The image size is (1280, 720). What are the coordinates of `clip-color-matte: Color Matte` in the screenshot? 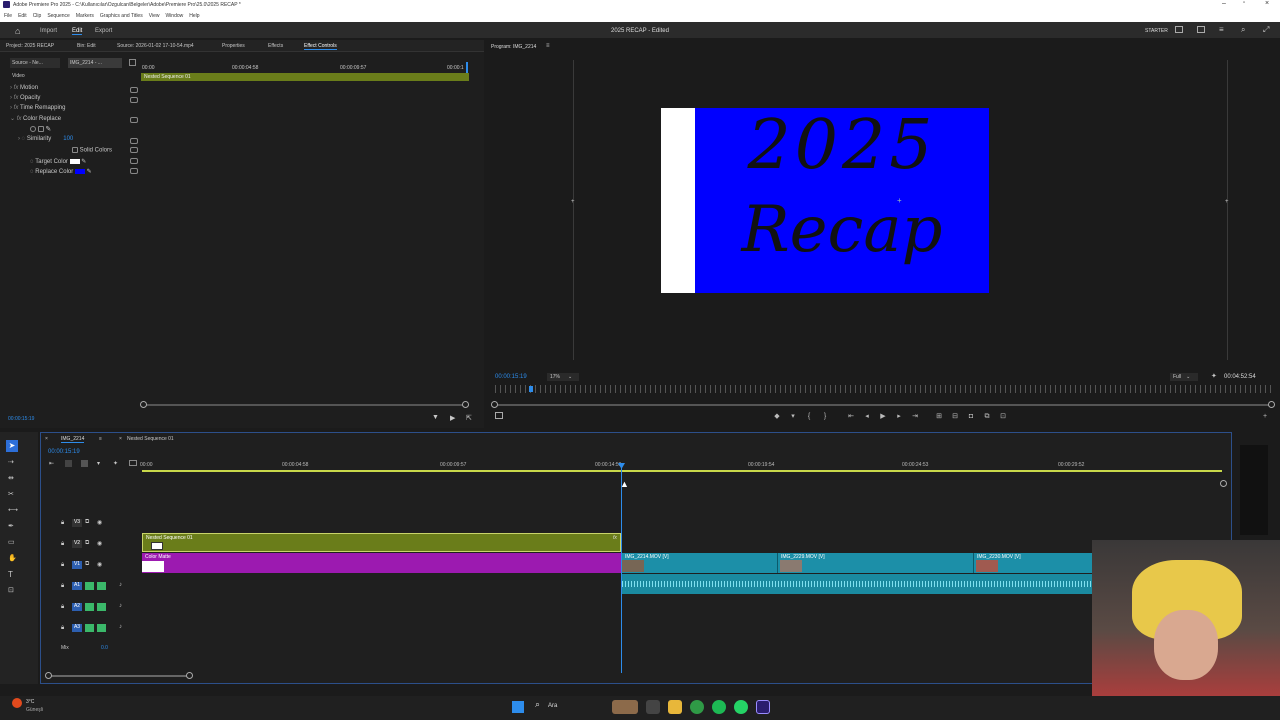 It's located at (381, 563).